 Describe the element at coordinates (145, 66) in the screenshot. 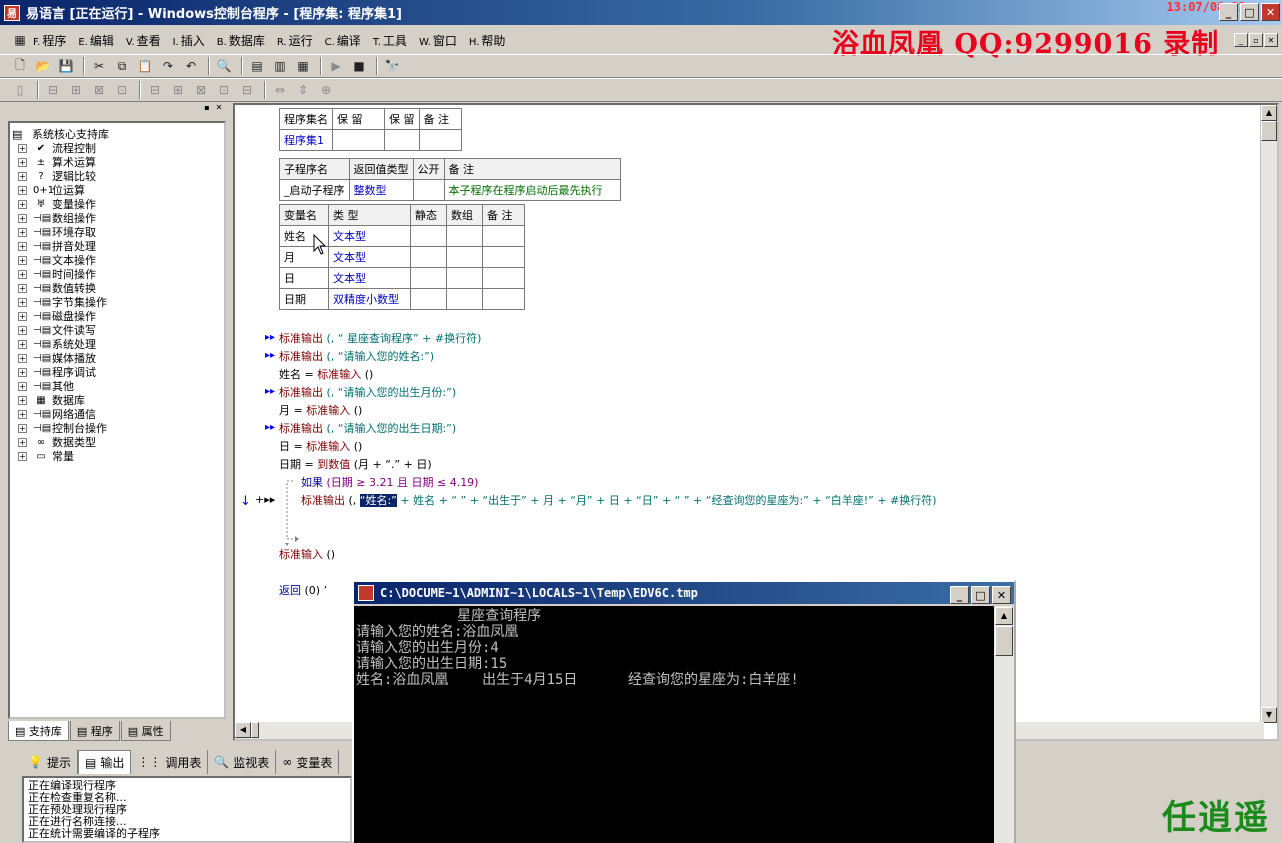

I see `paste-icon: 📋` at that location.